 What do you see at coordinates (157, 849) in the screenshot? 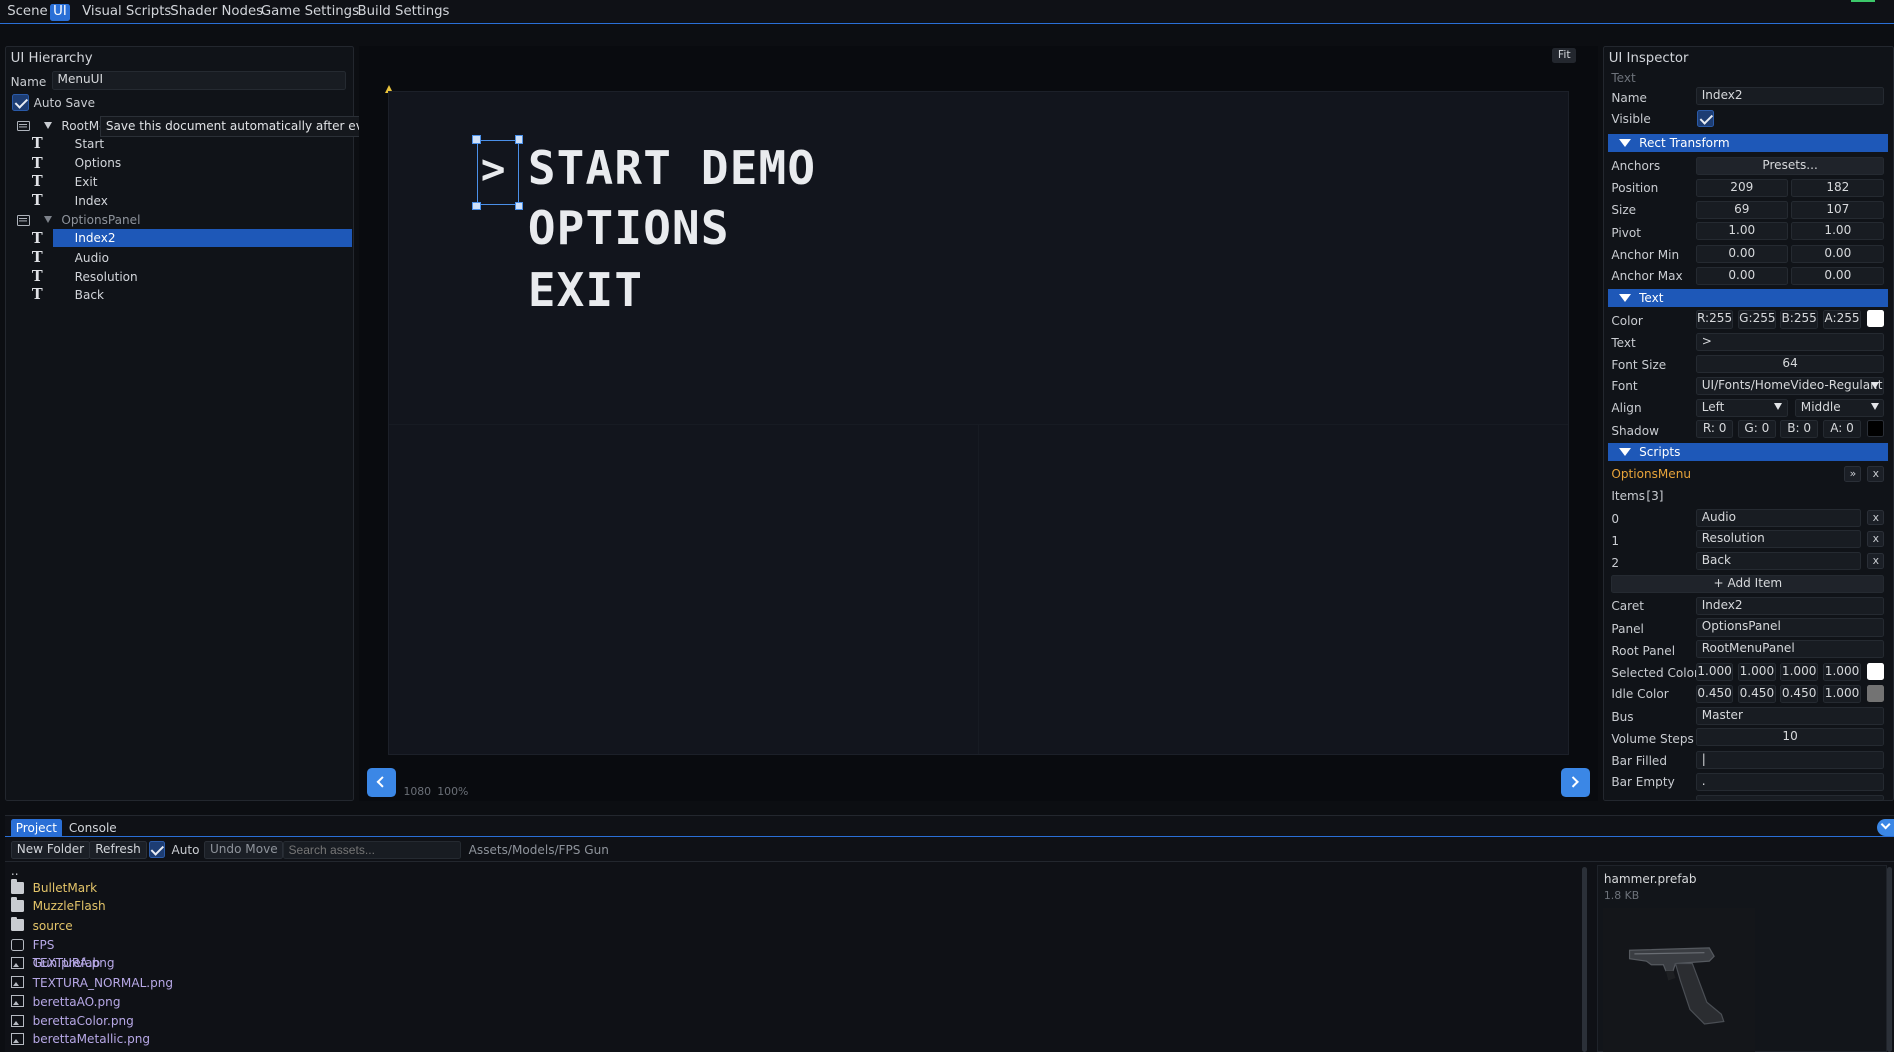
I see `auto-refresh-checkbox` at bounding box center [157, 849].